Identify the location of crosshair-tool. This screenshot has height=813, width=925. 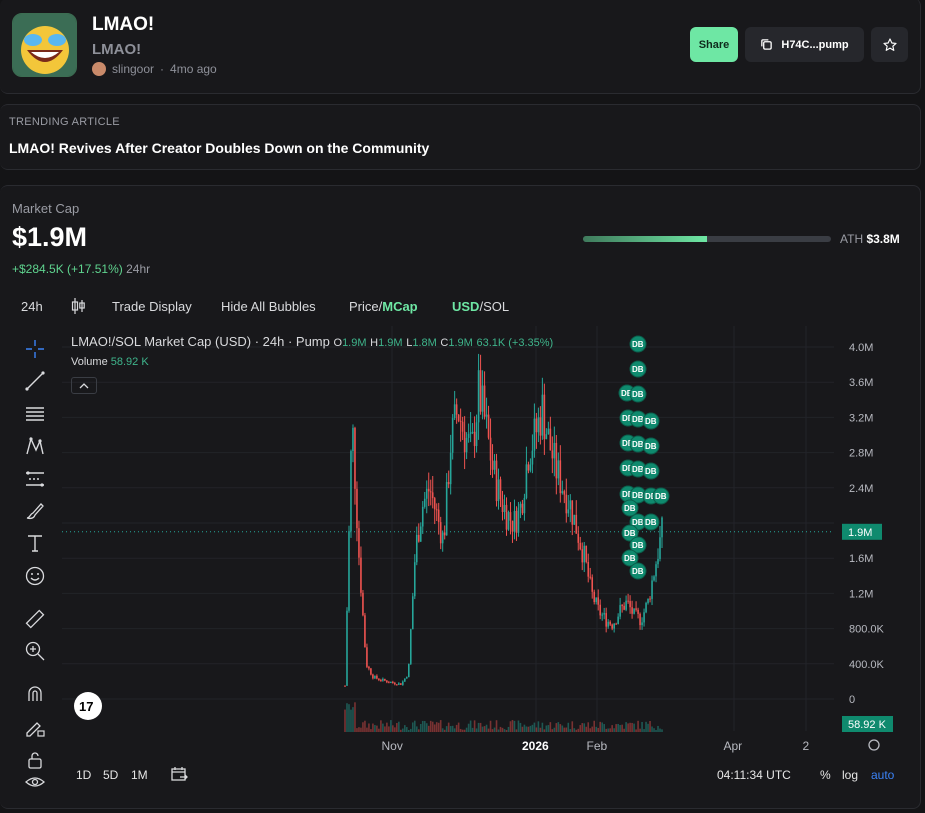
(35, 349).